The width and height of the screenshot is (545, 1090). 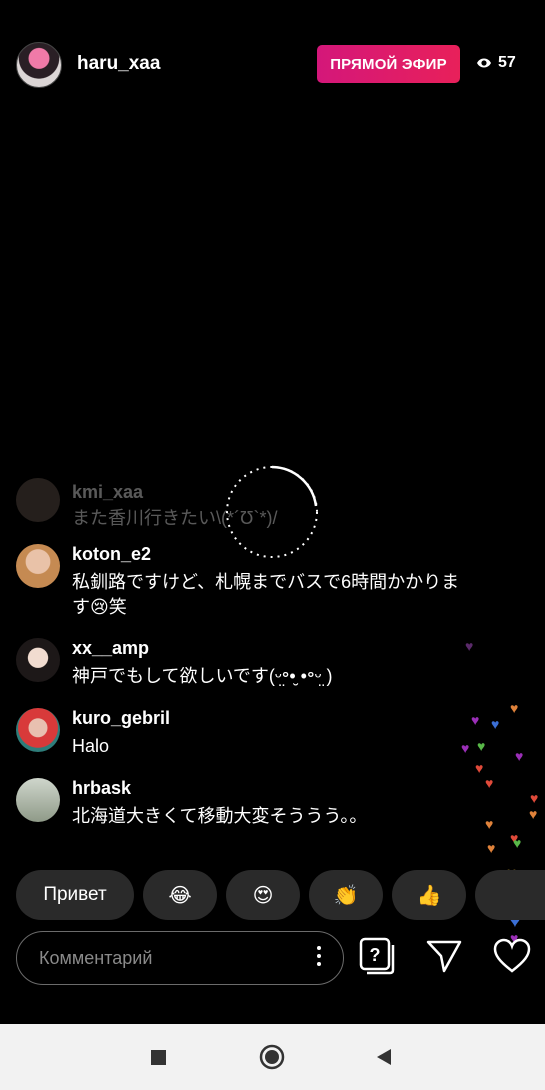 I want to click on comment-input: Комментарий, so click(x=180, y=958).